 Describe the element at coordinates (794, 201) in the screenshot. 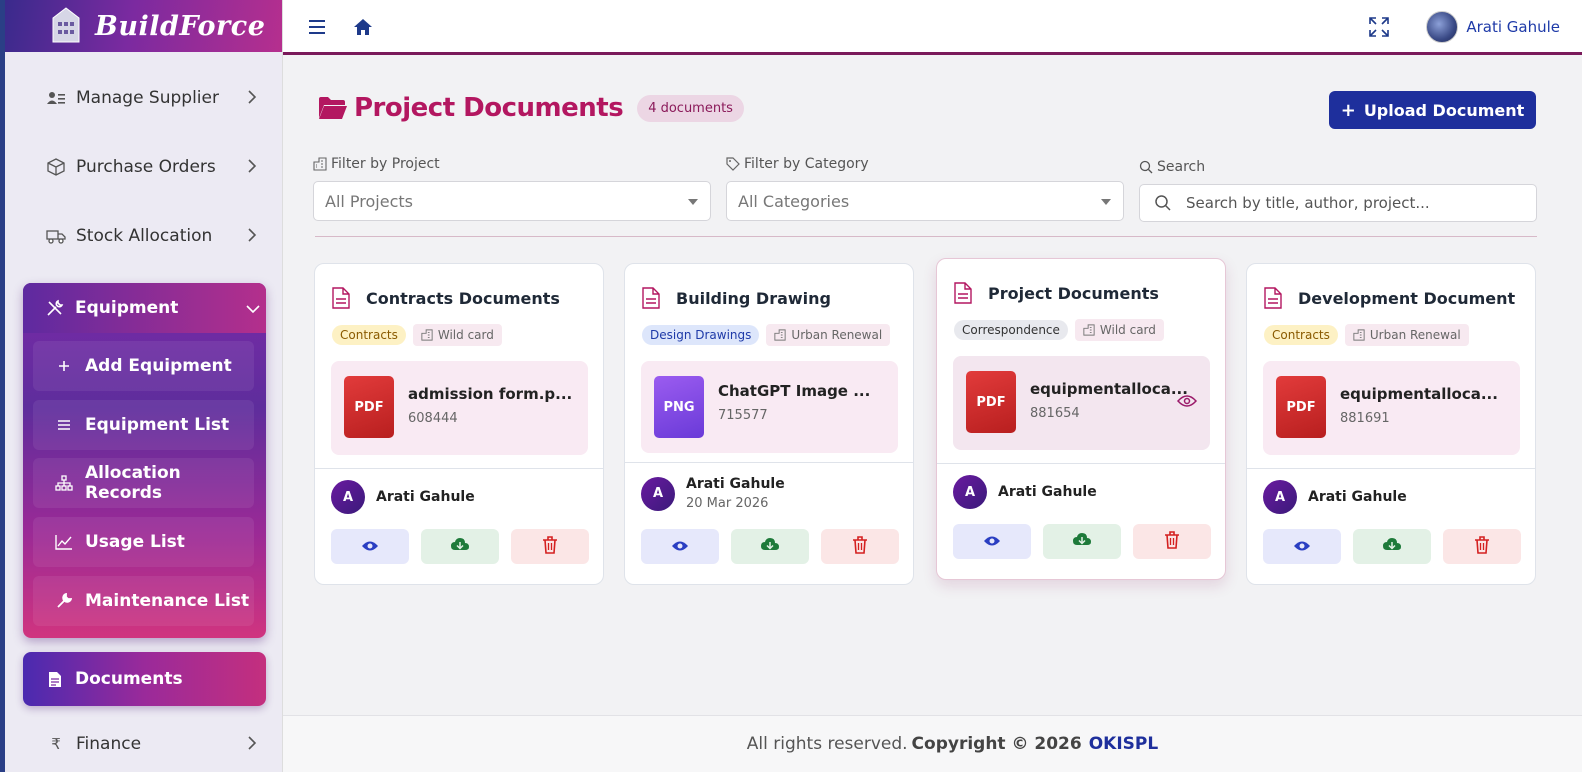

I see `category-select-value: All Categories` at that location.